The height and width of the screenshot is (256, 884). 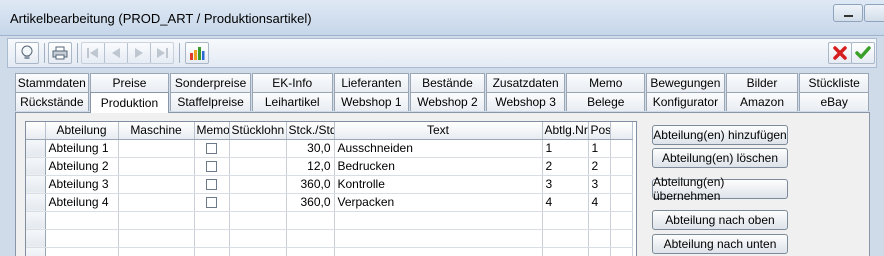 What do you see at coordinates (438, 184) in the screenshot?
I see `cell-text: Kontrolle` at bounding box center [438, 184].